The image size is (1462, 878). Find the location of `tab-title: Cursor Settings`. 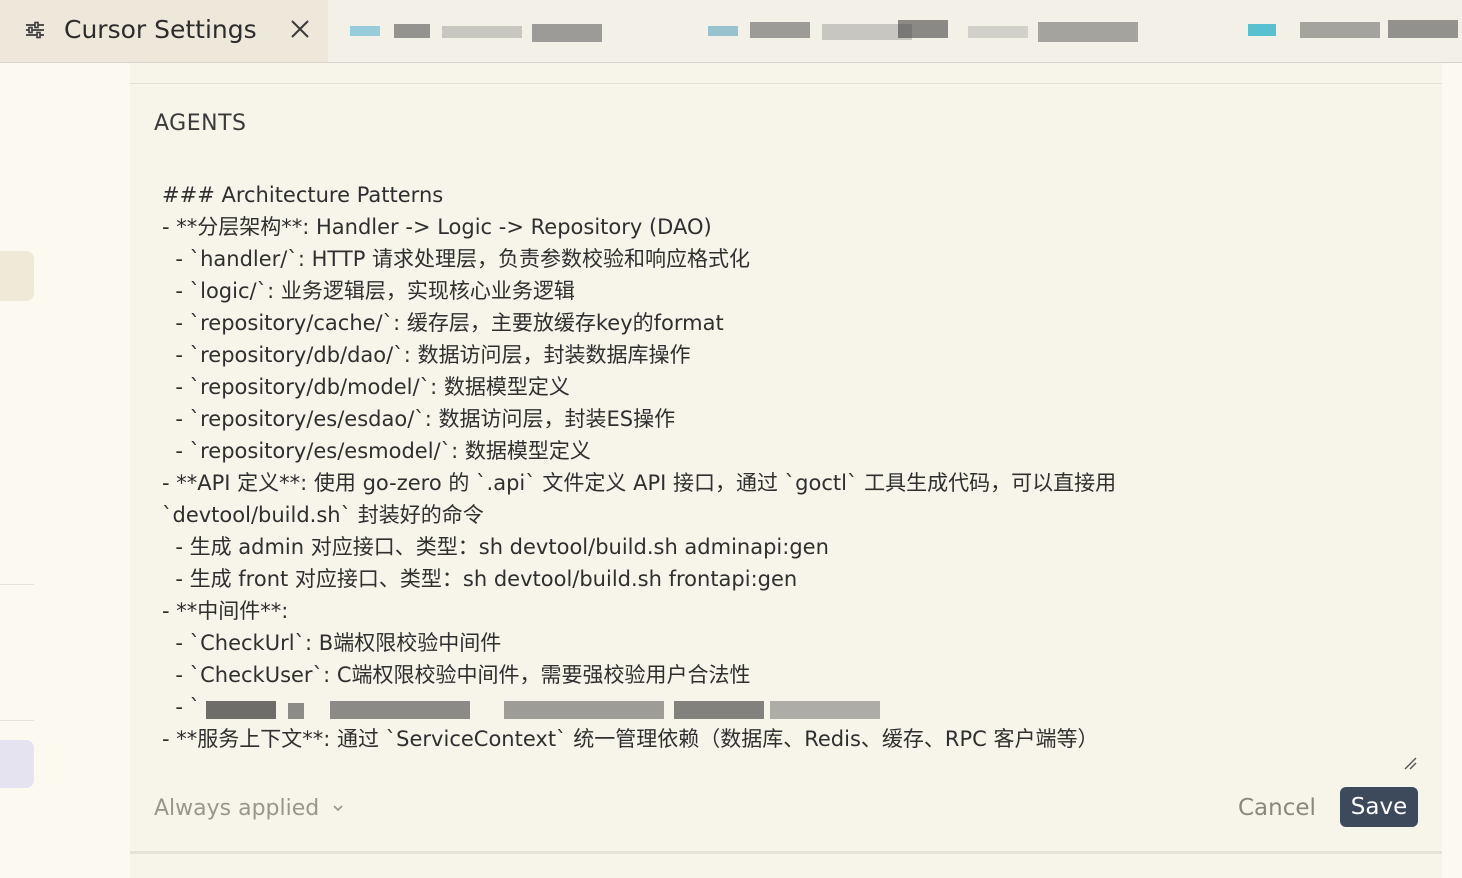

tab-title: Cursor Settings is located at coordinates (160, 29).